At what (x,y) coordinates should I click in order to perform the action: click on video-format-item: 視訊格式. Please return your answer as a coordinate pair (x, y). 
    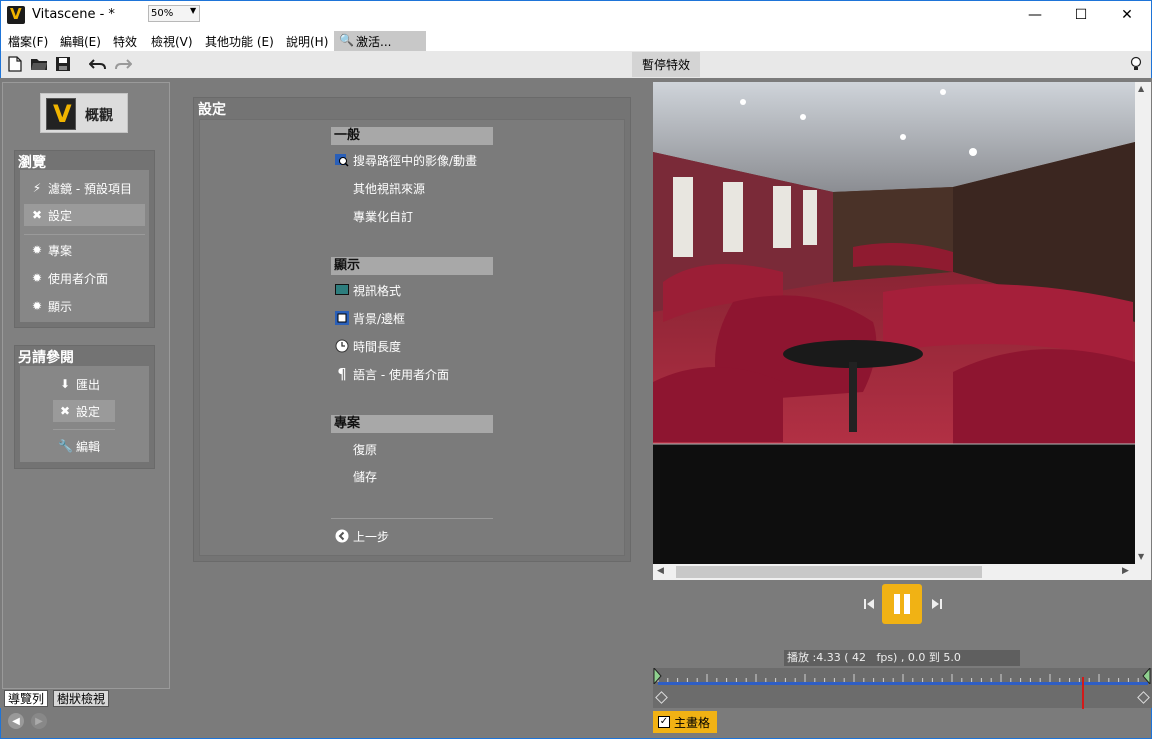
    Looking at the image, I should click on (368, 290).